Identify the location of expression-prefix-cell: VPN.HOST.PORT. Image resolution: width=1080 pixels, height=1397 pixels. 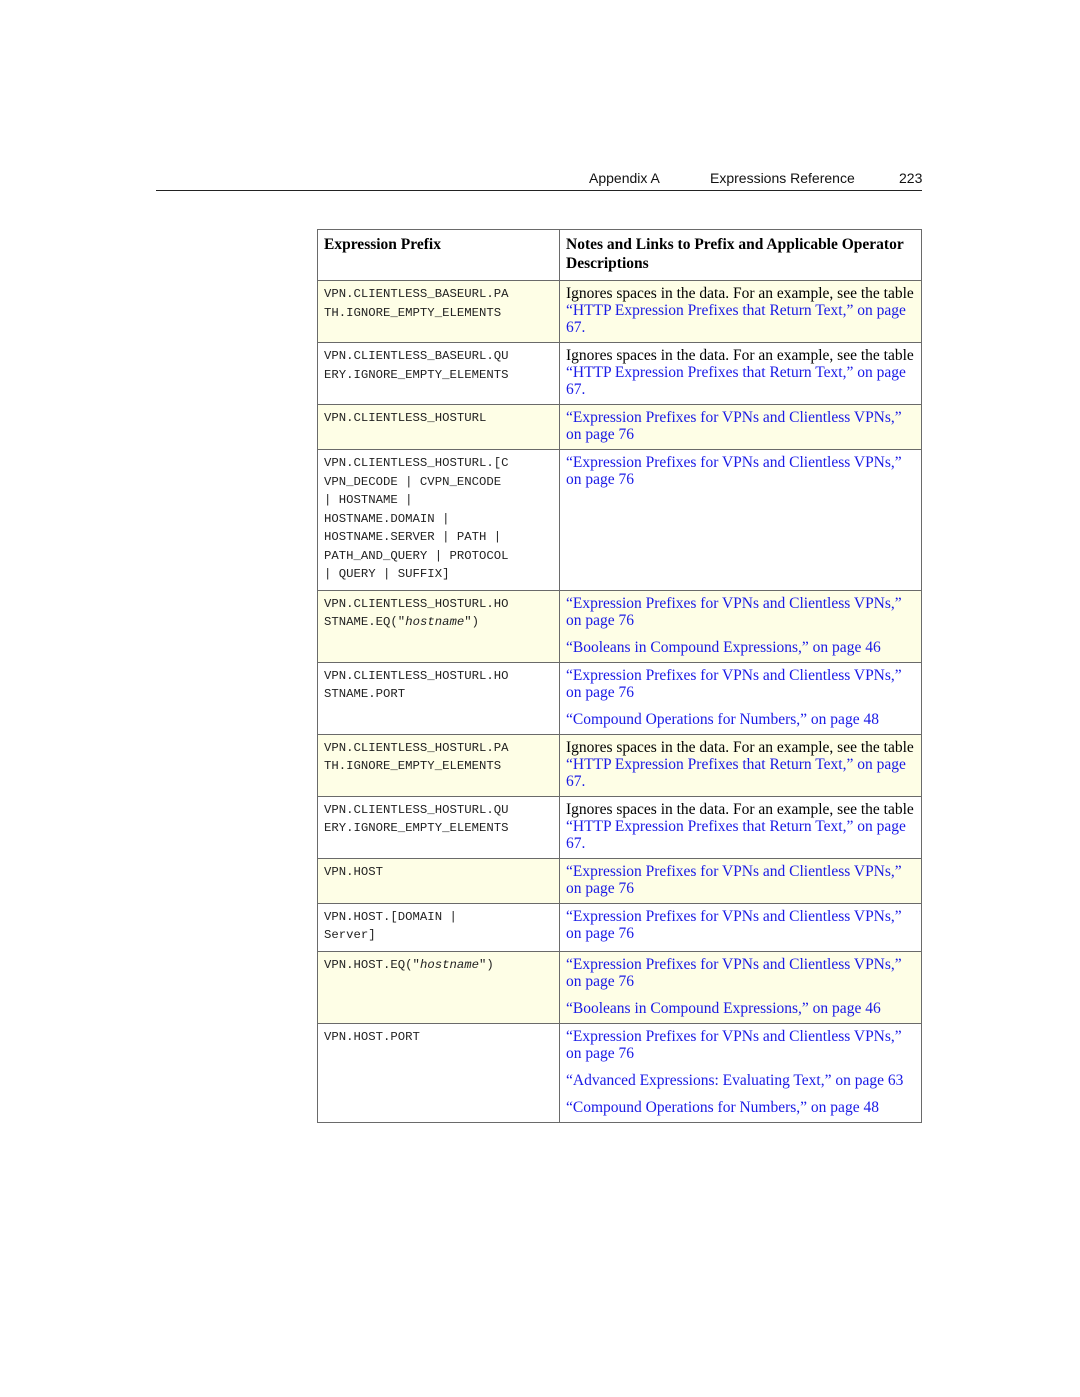
(438, 1072).